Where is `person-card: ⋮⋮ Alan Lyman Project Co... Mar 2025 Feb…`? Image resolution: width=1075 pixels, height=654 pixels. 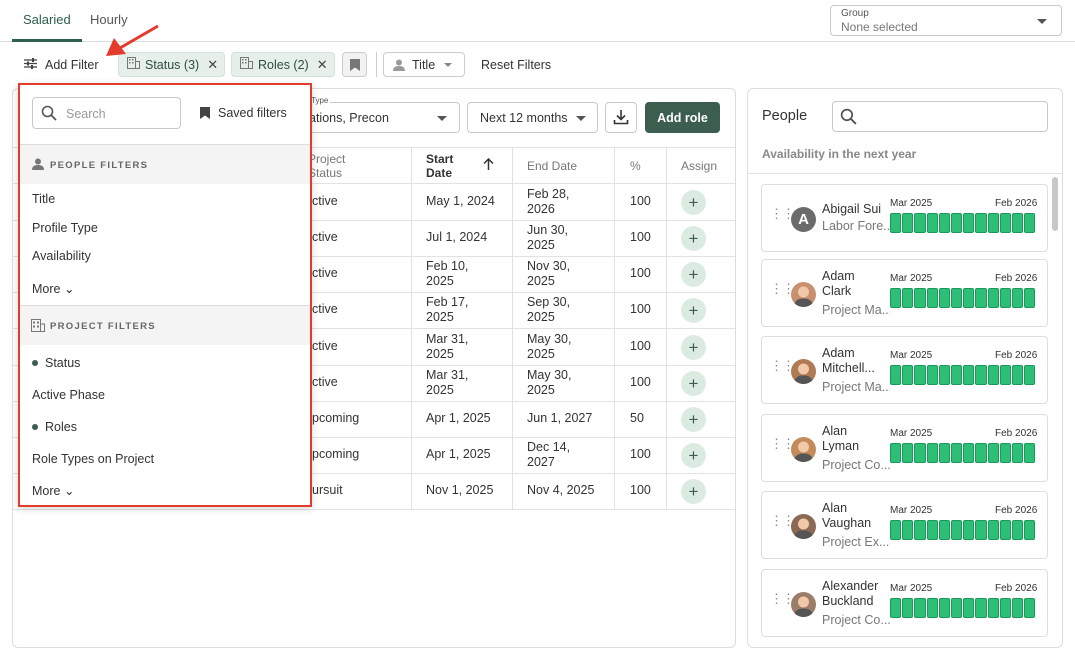 person-card: ⋮⋮ Alan Lyman Project Co... Mar 2025 Feb… is located at coordinates (904, 448).